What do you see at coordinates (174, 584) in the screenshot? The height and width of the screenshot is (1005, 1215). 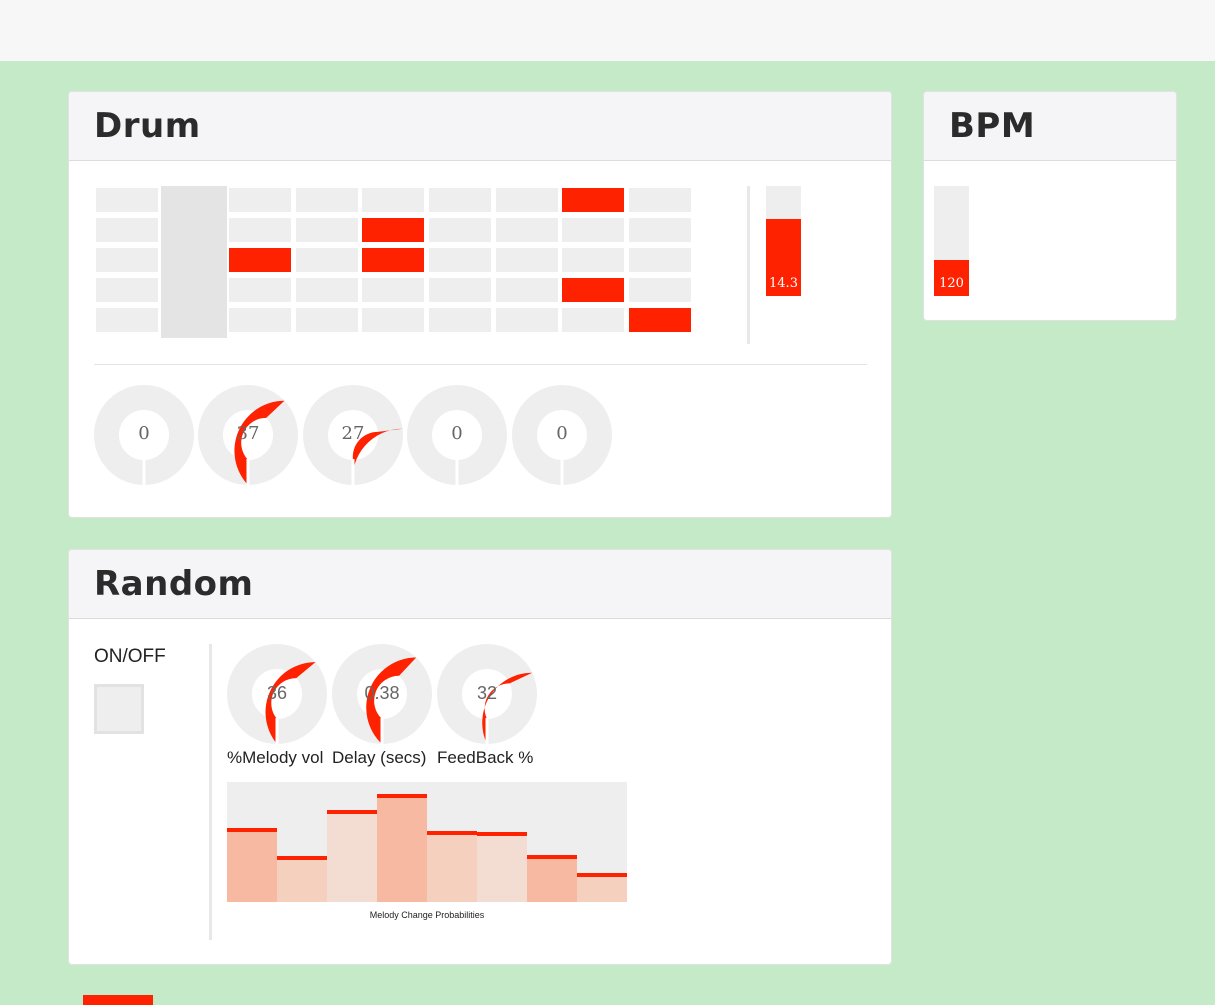 I see `random-title: Random` at bounding box center [174, 584].